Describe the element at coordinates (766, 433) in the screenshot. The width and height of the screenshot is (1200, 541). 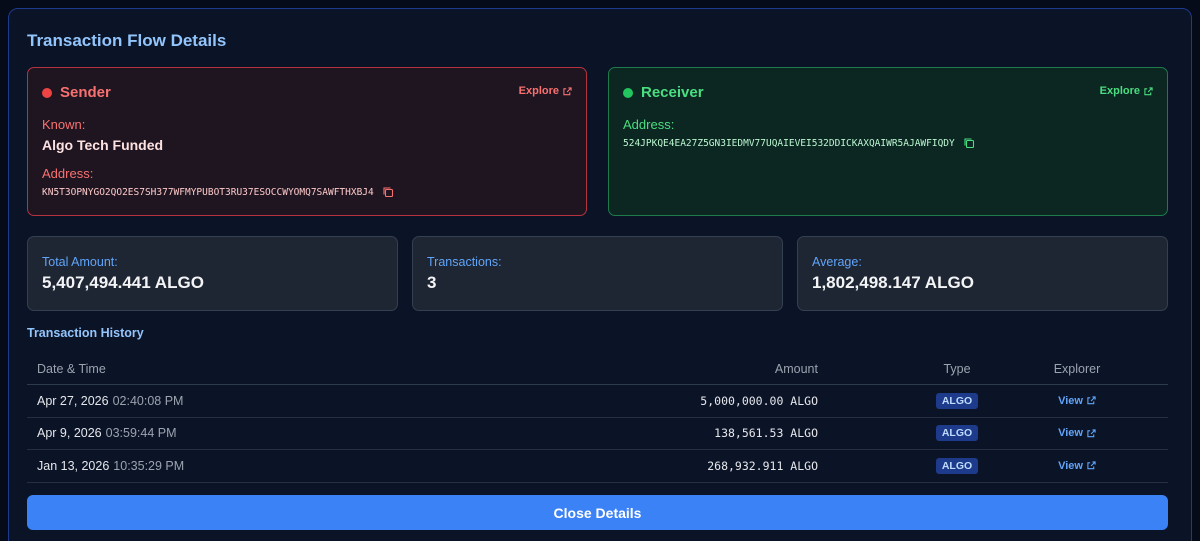
I see `row-amount: 138,561.53 ALGO` at that location.